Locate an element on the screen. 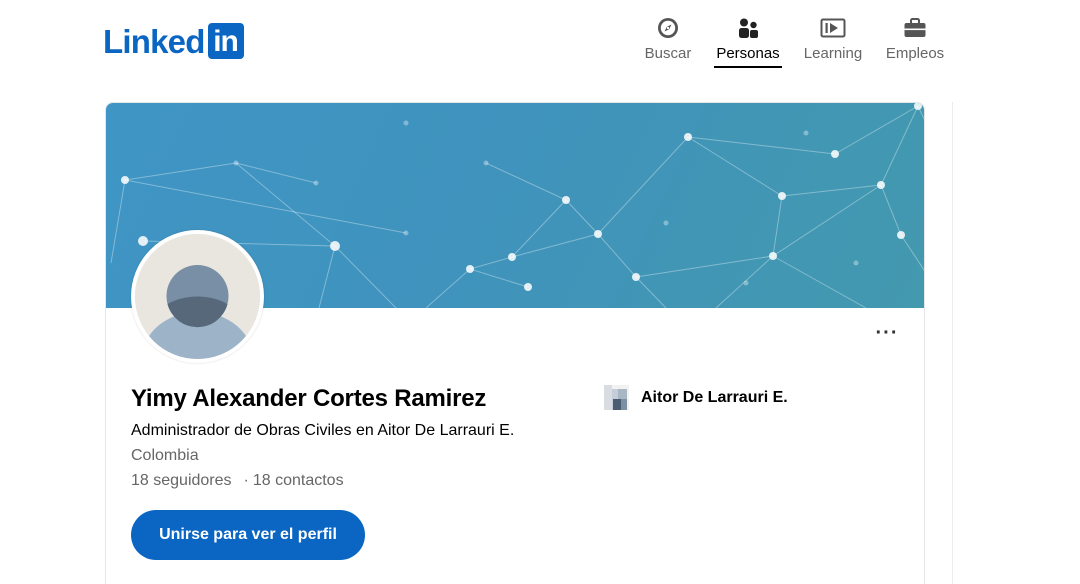  play-video-icon is located at coordinates (833, 28).